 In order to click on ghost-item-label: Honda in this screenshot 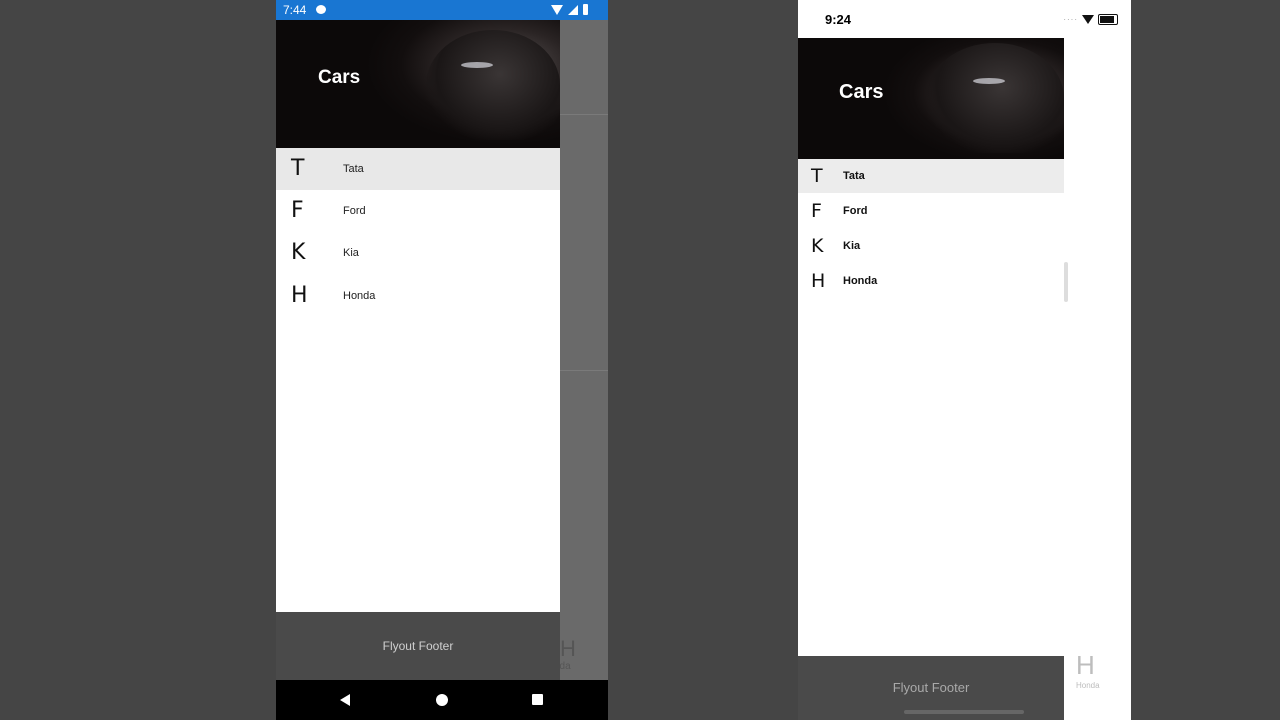, I will do `click(1088, 685)`.